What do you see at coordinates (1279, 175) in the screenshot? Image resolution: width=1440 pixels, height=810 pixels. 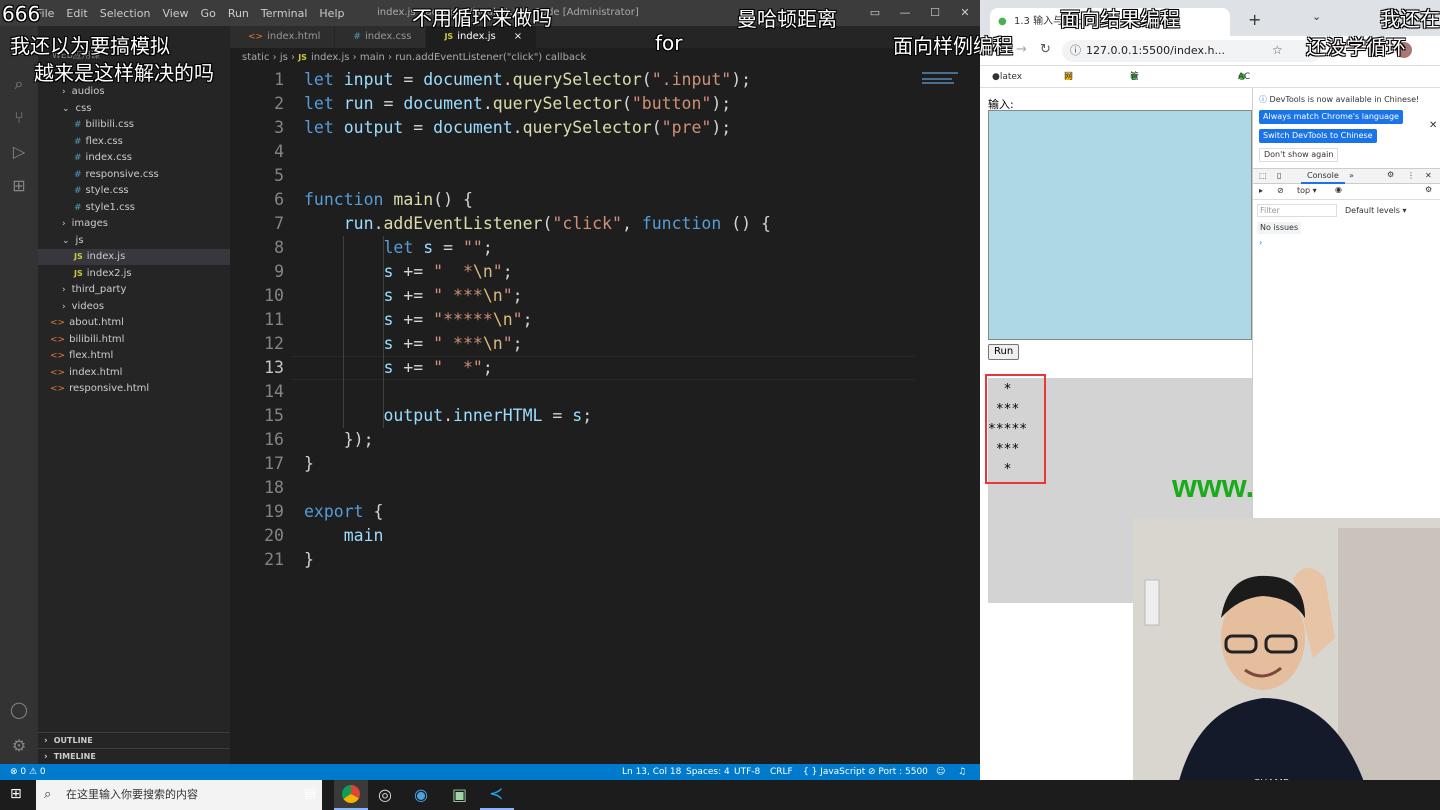 I see `device-toolbar-icon: ▯` at bounding box center [1279, 175].